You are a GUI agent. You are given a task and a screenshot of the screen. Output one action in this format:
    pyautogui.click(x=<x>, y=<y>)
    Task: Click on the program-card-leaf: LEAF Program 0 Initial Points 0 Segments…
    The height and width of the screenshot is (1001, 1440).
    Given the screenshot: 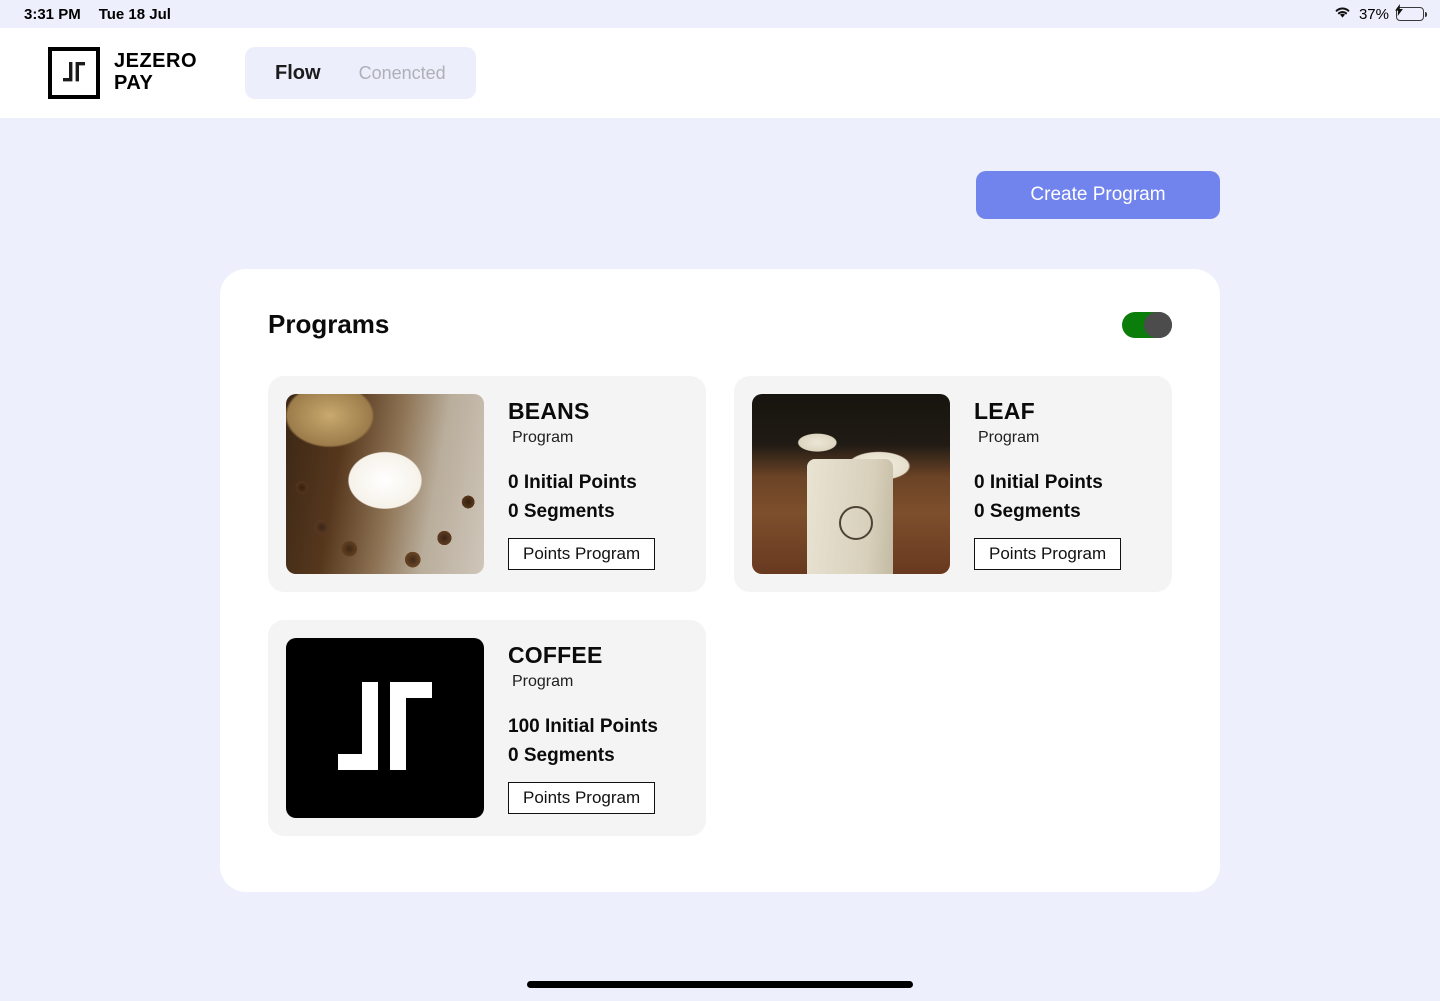 What is the action you would take?
    pyautogui.click(x=953, y=484)
    